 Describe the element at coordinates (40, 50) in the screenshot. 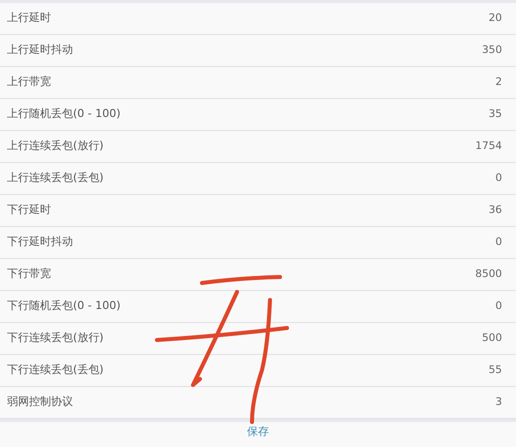

I see `setting-label: 上行延时抖动` at that location.